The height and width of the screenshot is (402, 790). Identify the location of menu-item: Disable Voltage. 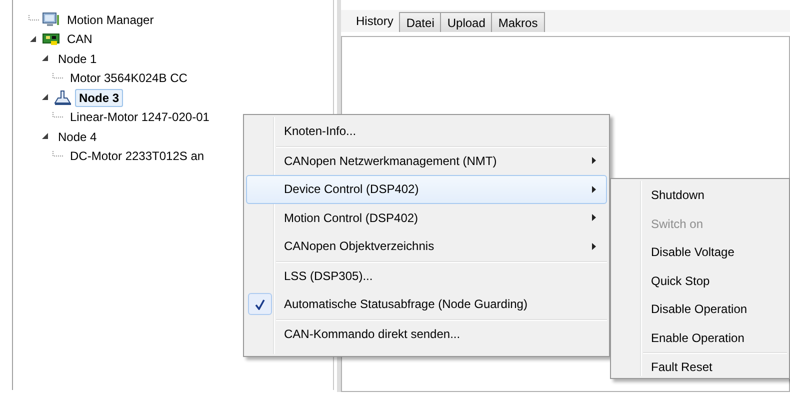
(700, 252).